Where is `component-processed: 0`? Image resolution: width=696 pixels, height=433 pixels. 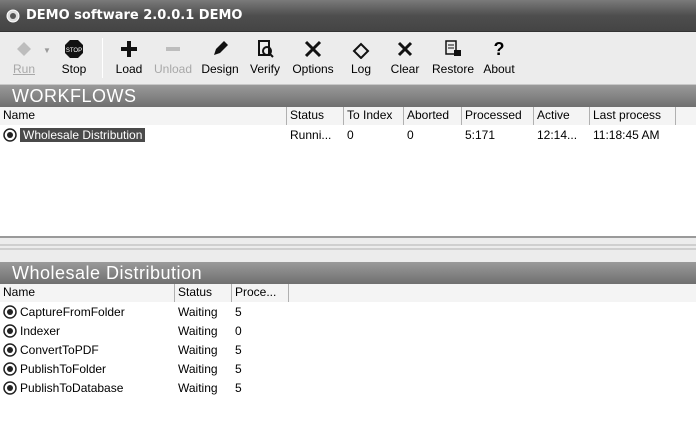 component-processed: 0 is located at coordinates (238, 330).